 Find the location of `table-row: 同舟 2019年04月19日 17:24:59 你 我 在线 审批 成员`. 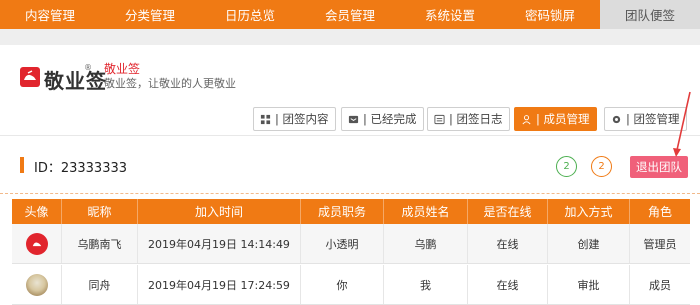

table-row: 同舟 2019年04月19日 17:24:59 你 我 在线 审批 成员 is located at coordinates (351, 285).